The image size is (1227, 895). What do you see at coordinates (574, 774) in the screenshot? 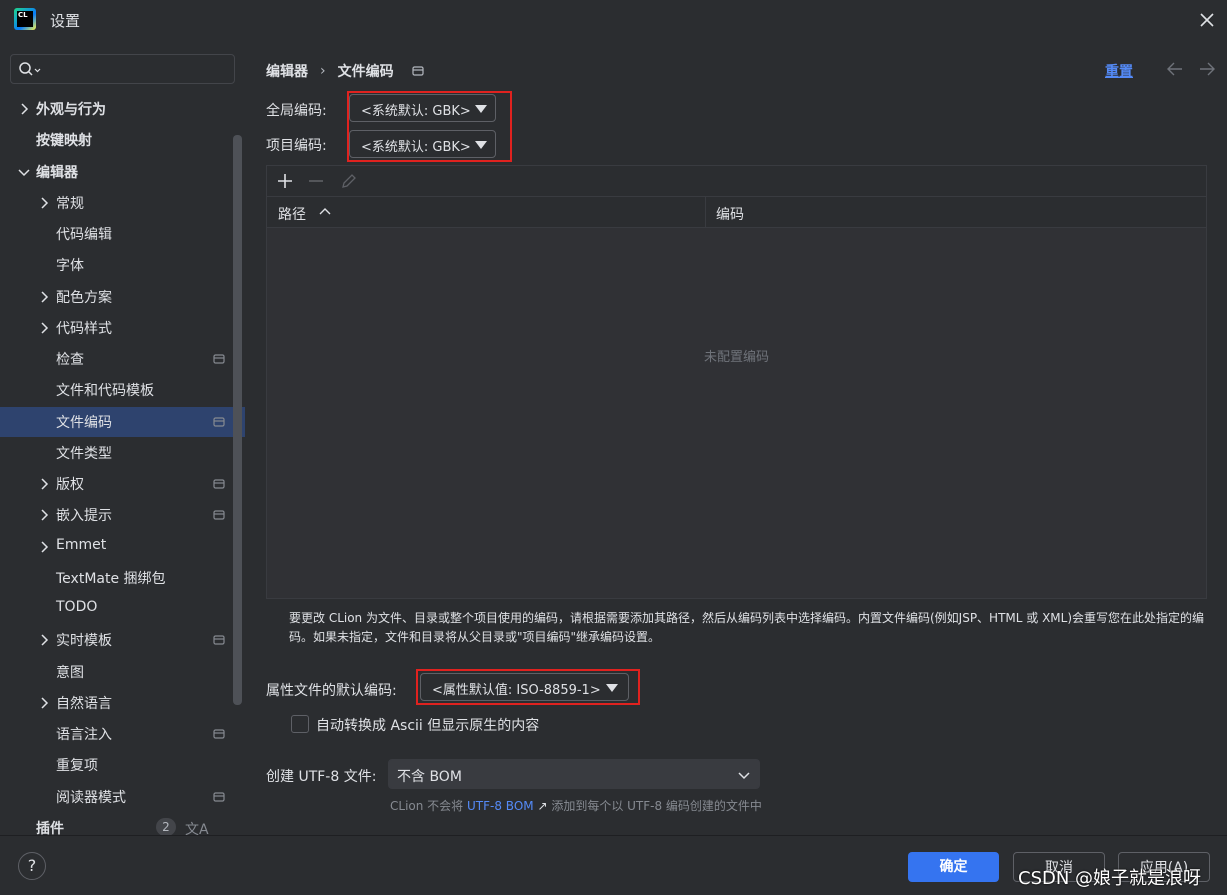
I see `utf8-bom-select: 不含 BOM` at bounding box center [574, 774].